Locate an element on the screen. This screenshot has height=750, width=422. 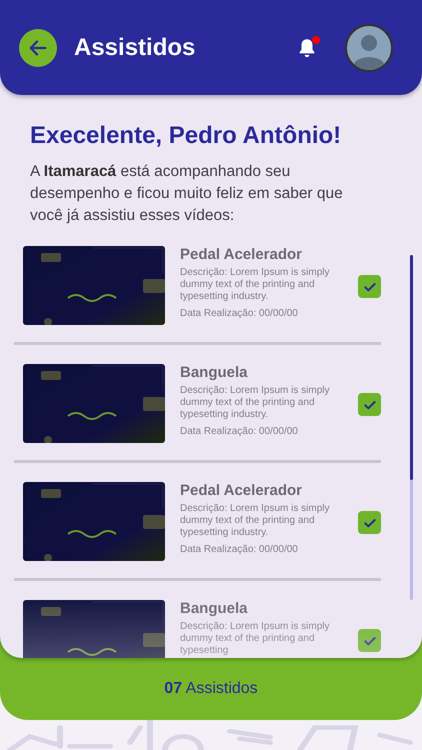
scrollbar-thumb is located at coordinates (411, 367).